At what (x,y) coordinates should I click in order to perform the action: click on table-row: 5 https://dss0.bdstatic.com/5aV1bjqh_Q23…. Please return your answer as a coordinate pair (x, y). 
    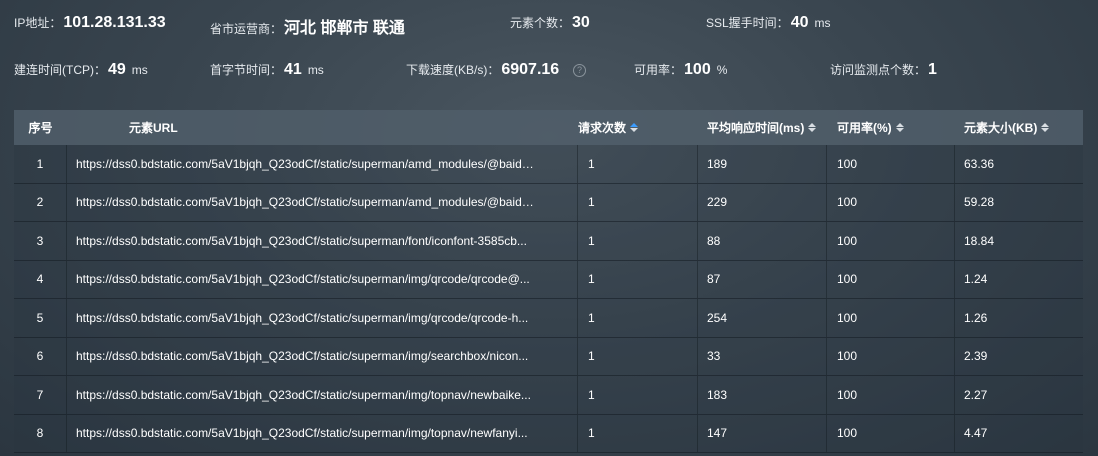
    Looking at the image, I should click on (548, 318).